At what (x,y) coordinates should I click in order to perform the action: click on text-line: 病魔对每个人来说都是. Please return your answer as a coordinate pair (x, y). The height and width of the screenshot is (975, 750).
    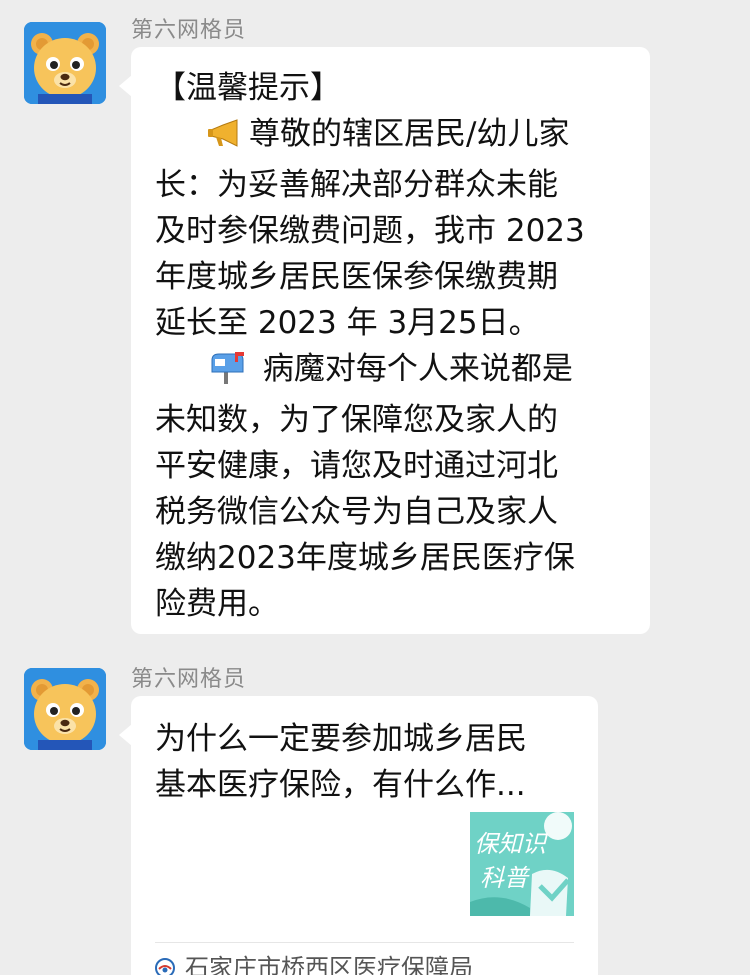
    Looking at the image, I should click on (413, 369).